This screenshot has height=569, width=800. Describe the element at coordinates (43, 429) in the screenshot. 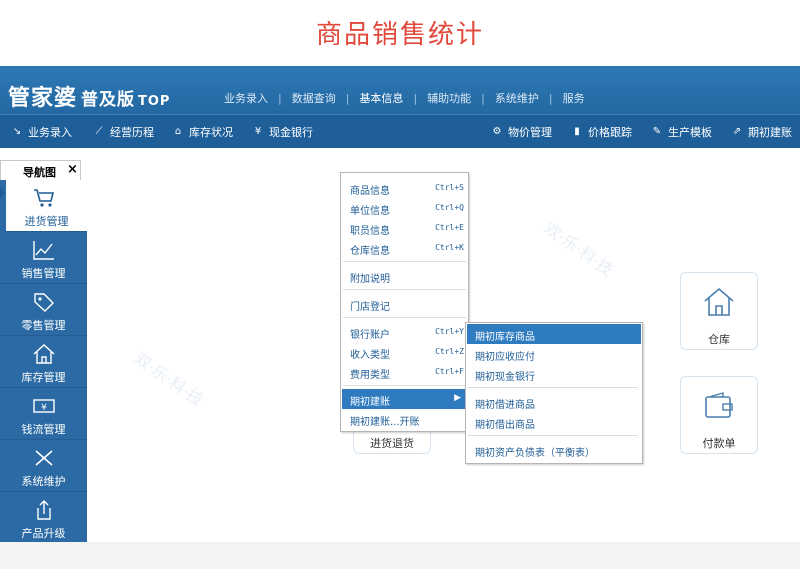

I see `sidebar-item-label: 钱流管理` at that location.